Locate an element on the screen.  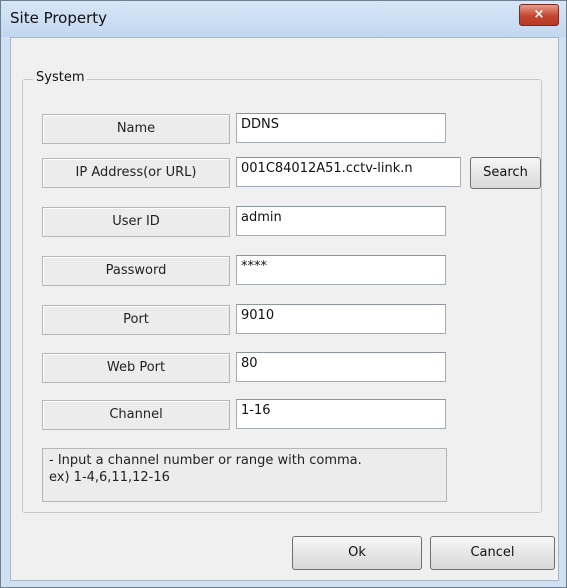
ip-address-field: 001C84012A51.cctv-link.n is located at coordinates (348, 172).